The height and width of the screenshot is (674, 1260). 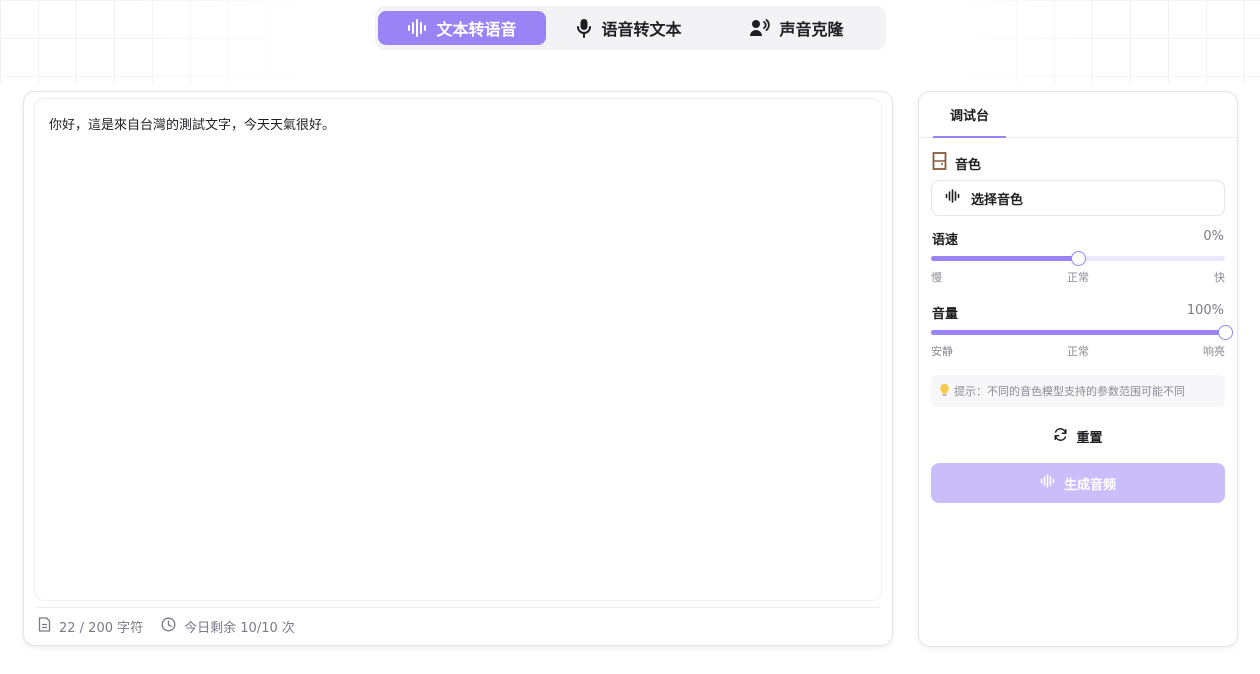 I want to click on mode-tab-bar: 文本转语音 语音转文本 声音克隆, so click(x=630, y=28).